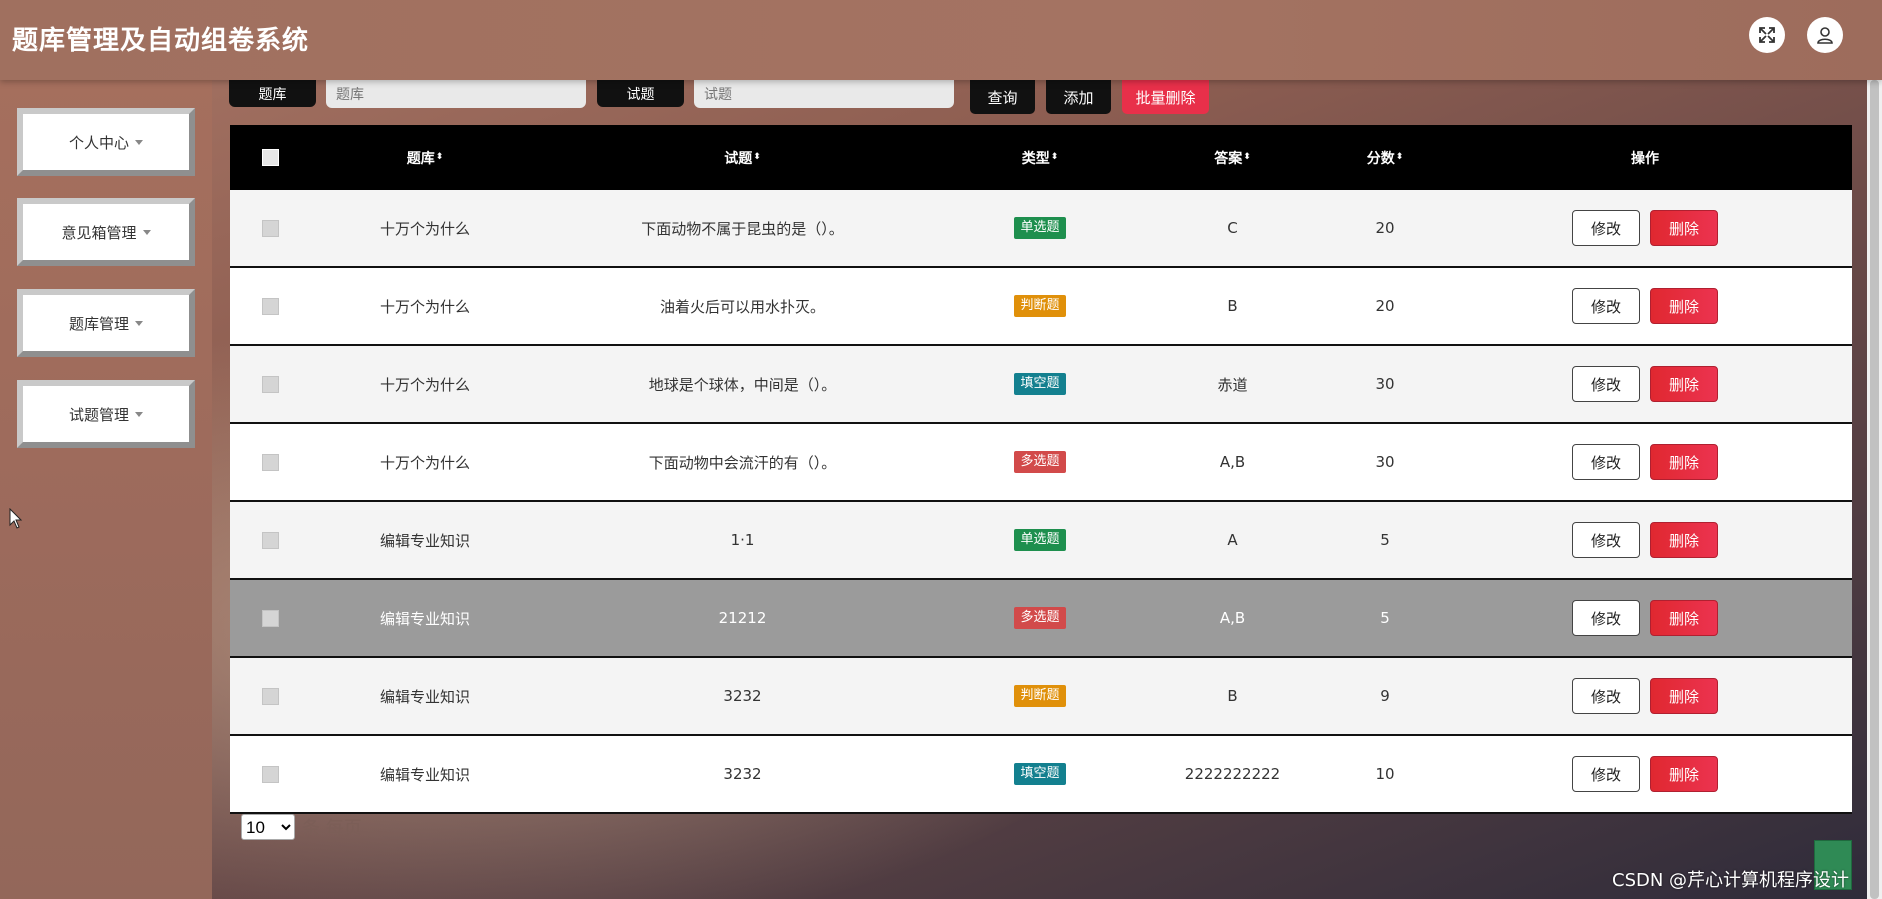  I want to click on table-row: 十万个为什么 油着火后可以用水扑灭。 判断题 B 20 修改 删除, so click(1041, 307).